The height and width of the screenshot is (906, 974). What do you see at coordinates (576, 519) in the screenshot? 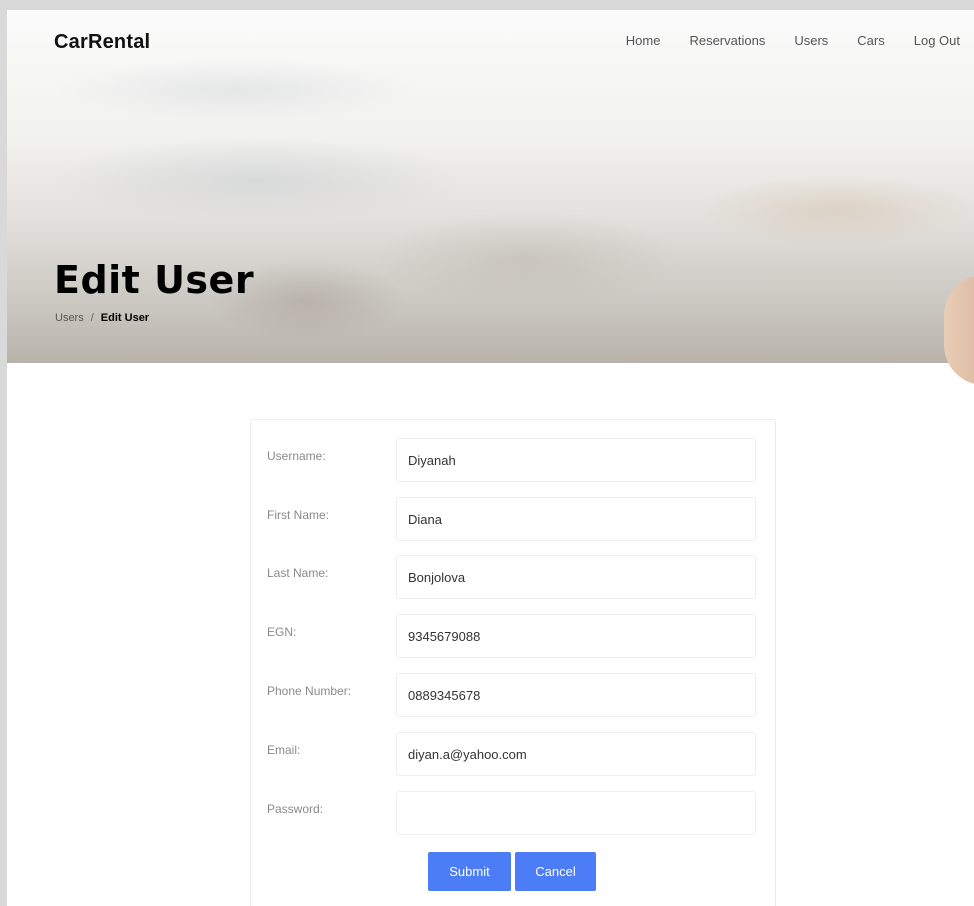
I see `first-name-input` at bounding box center [576, 519].